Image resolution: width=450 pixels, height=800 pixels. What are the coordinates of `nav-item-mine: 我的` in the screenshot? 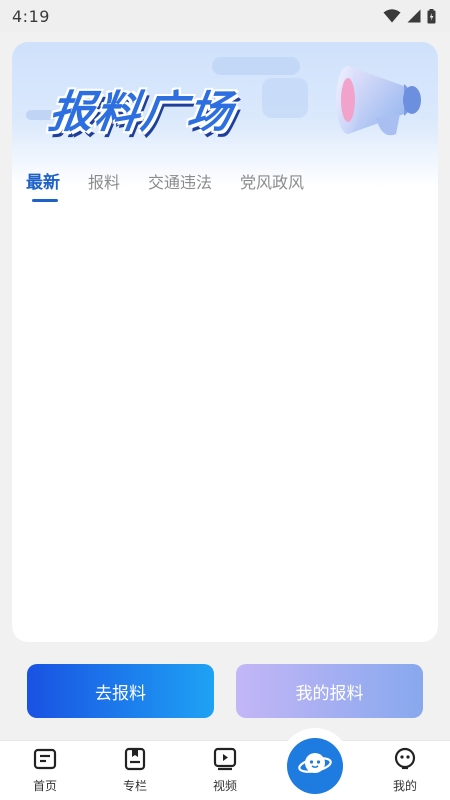 It's located at (405, 770).